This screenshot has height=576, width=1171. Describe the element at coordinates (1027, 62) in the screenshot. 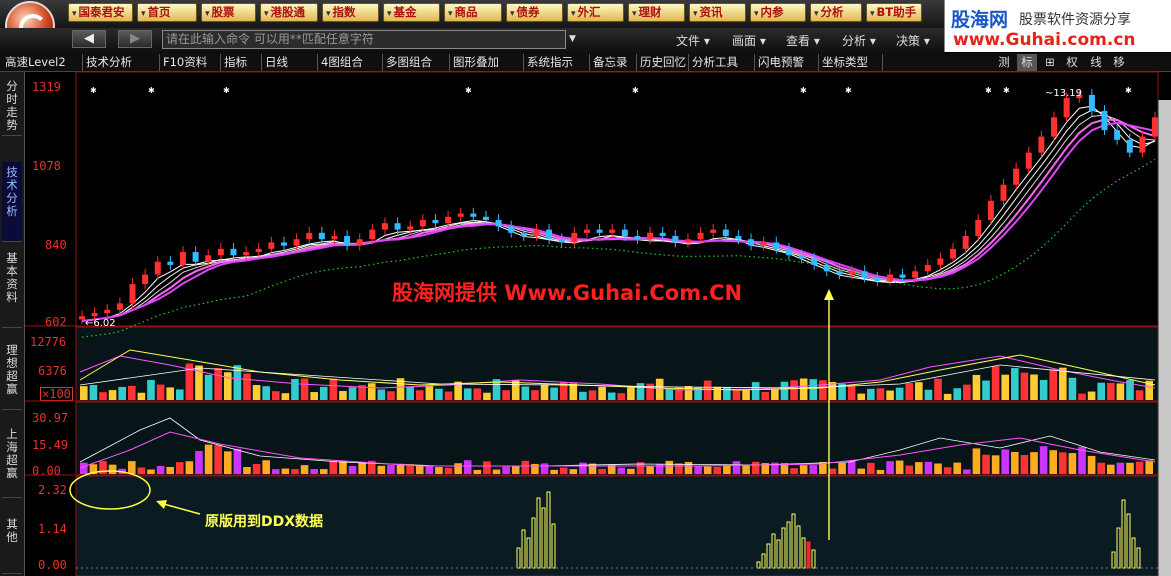

I see `tool-tab-1: 标` at that location.